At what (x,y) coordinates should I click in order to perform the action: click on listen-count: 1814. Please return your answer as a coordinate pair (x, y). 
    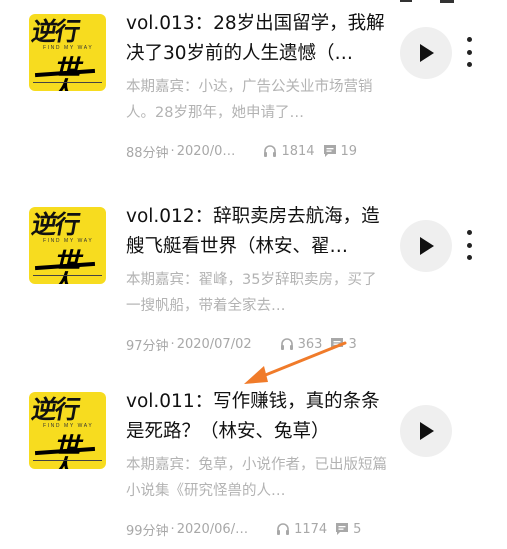
    Looking at the image, I should click on (289, 151).